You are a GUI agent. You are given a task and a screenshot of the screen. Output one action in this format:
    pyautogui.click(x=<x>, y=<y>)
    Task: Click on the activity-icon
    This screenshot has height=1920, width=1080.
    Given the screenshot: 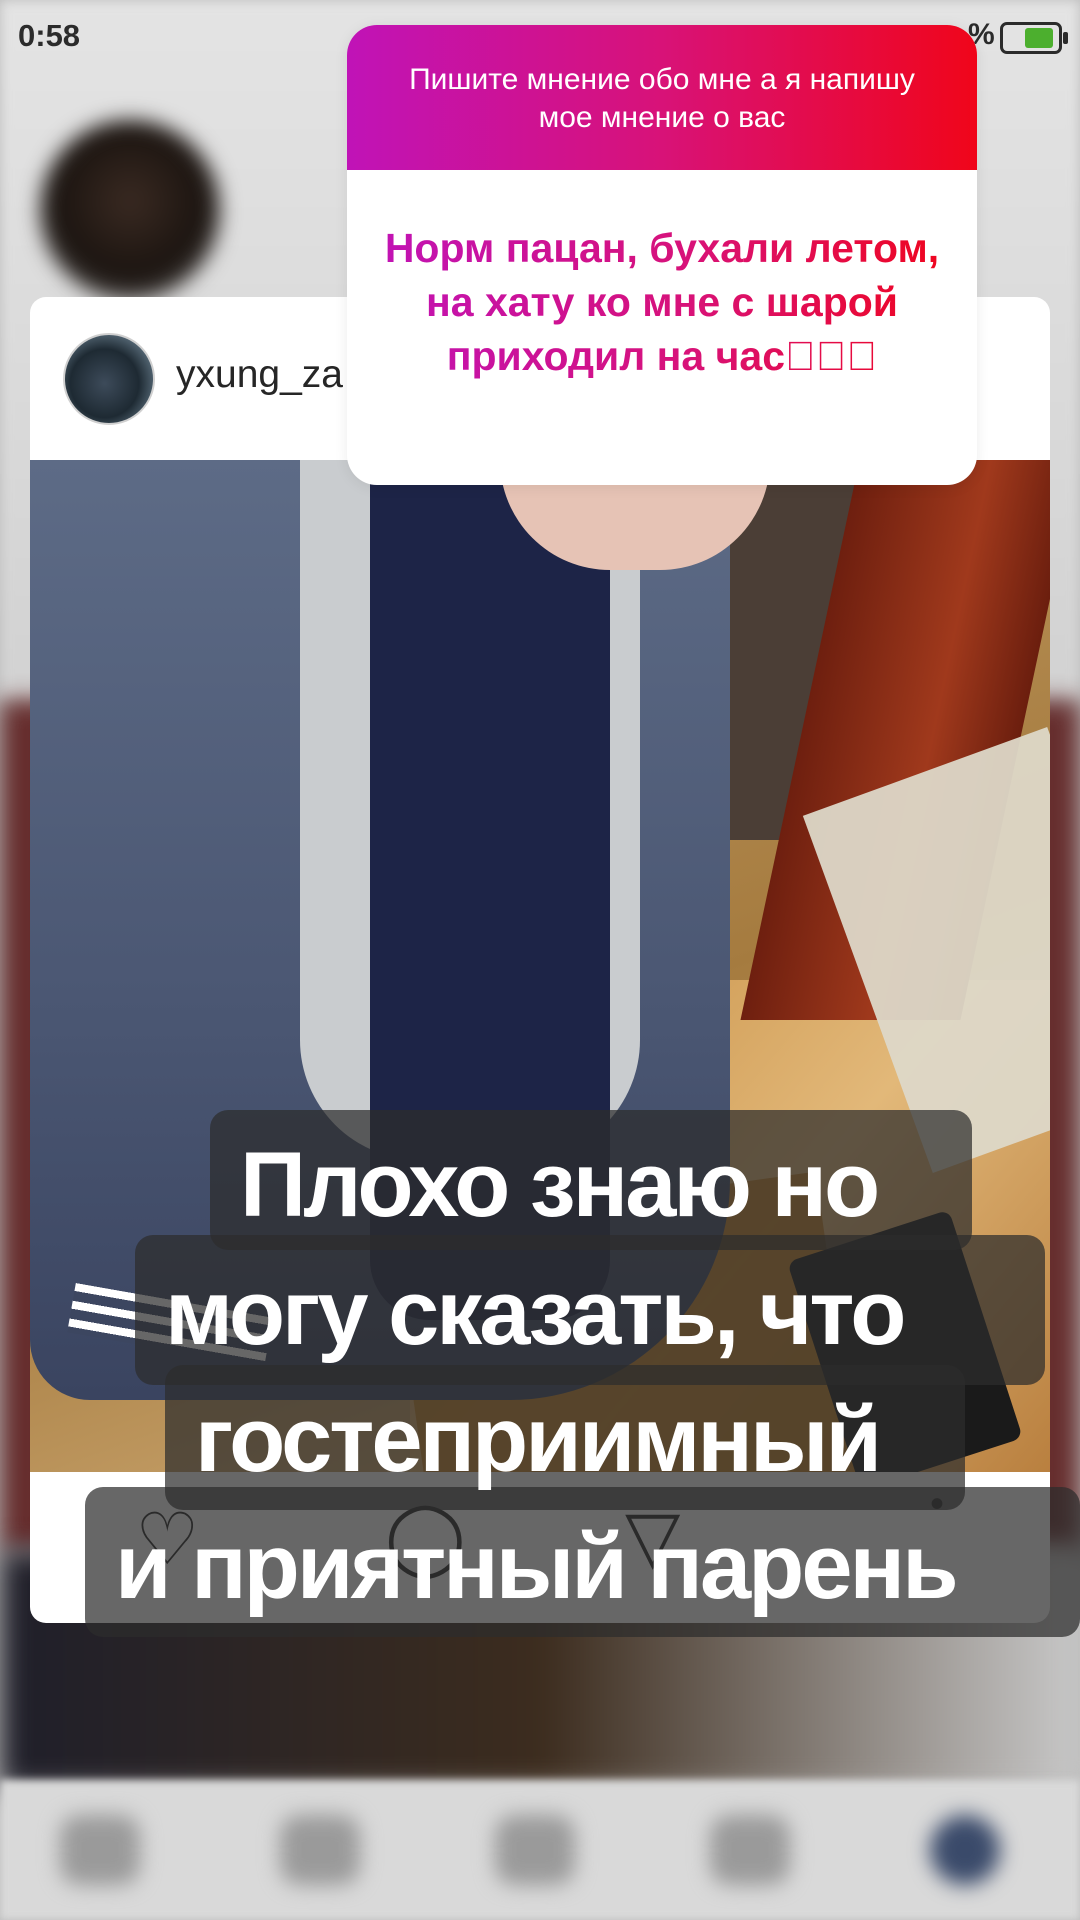 What is the action you would take?
    pyautogui.click(x=750, y=1850)
    